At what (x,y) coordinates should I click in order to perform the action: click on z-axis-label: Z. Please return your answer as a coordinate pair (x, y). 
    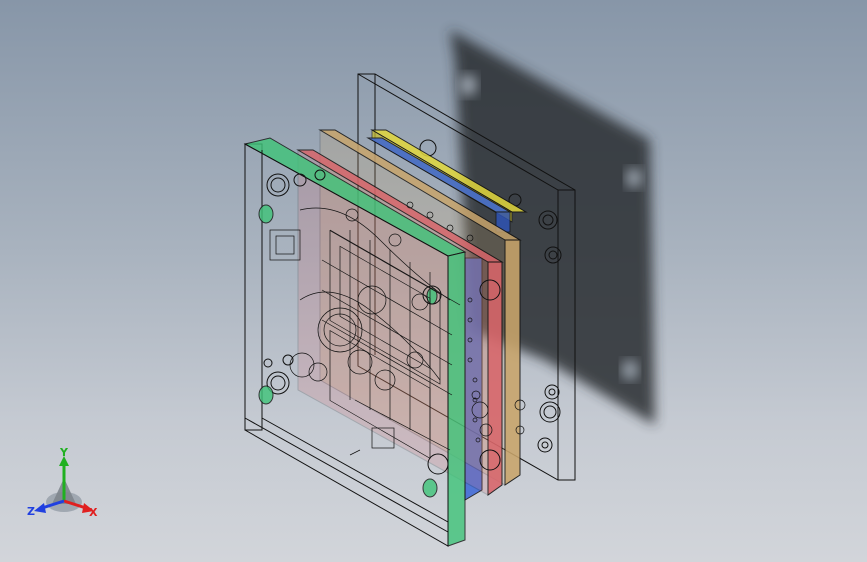
    Looking at the image, I should click on (31, 511).